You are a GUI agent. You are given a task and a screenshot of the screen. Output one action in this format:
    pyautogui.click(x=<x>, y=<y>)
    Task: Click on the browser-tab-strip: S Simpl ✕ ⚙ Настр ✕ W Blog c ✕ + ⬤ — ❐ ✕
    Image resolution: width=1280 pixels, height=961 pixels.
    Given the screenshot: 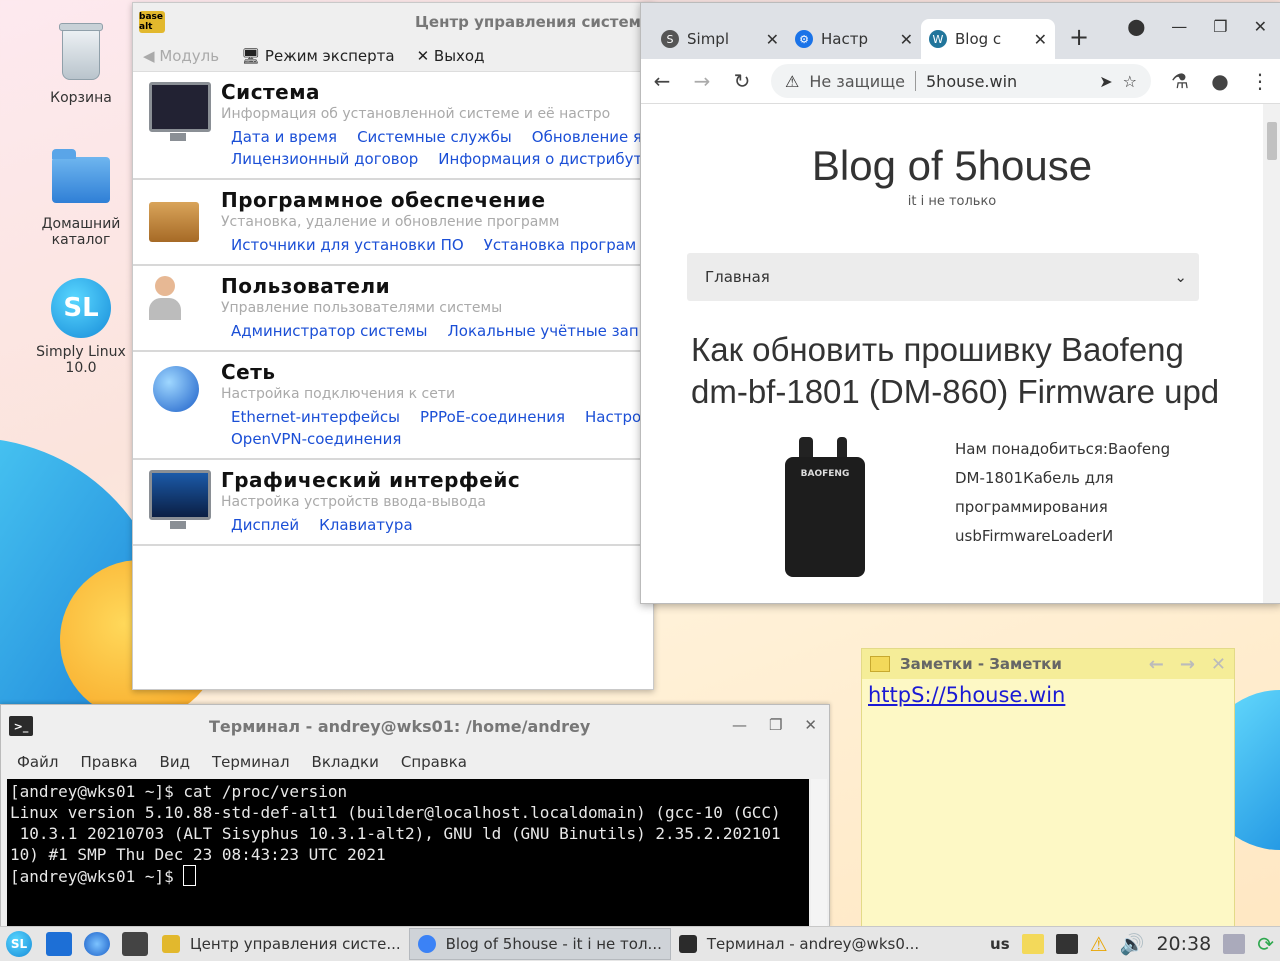 What is the action you would take?
    pyautogui.click(x=960, y=31)
    